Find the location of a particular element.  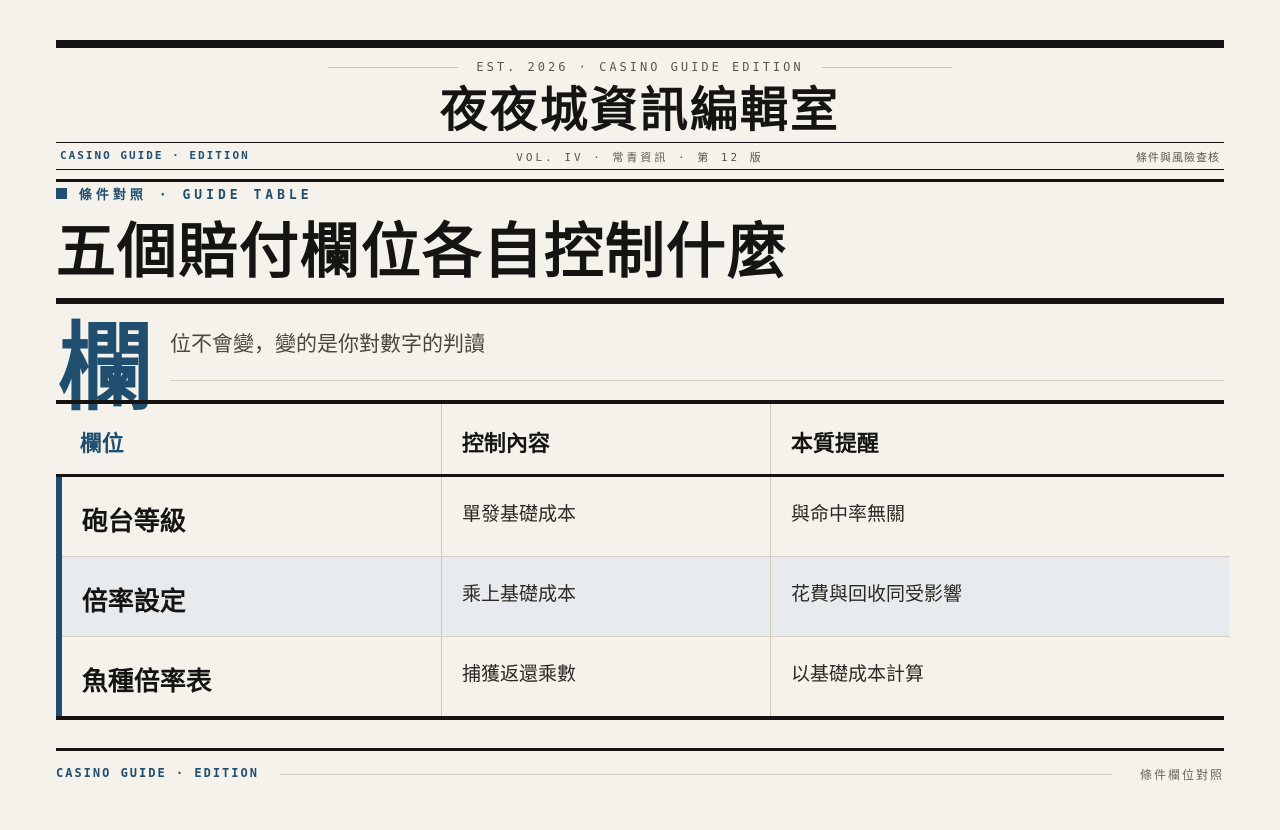

row-note: 以基礎成本計算 is located at coordinates (997, 676).